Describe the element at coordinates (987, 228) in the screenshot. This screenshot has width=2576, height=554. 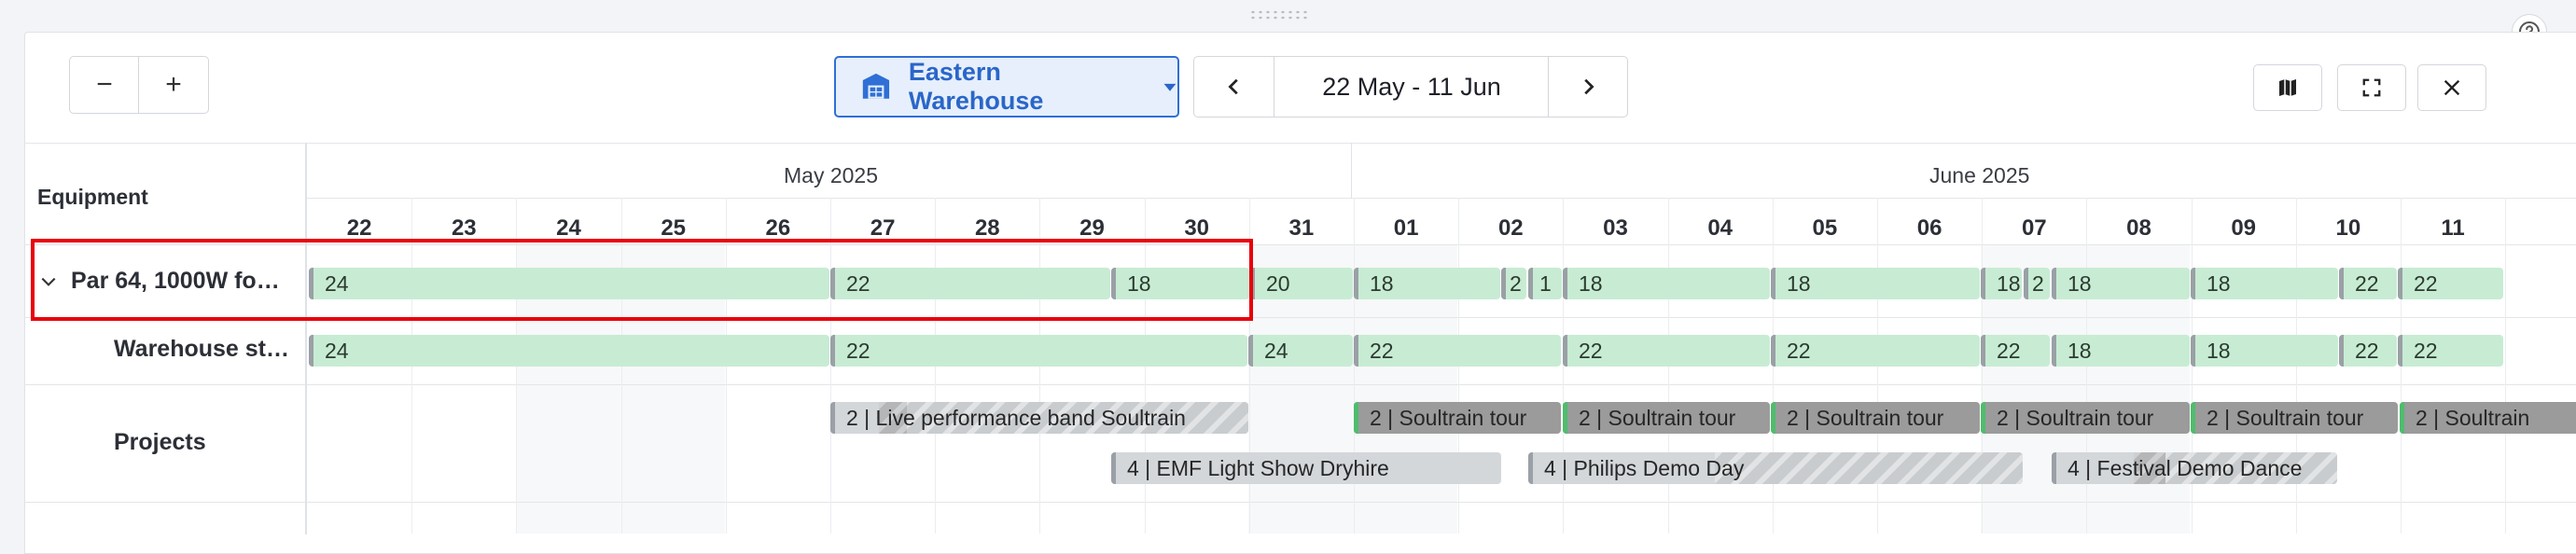
I see `day-label: 28` at that location.